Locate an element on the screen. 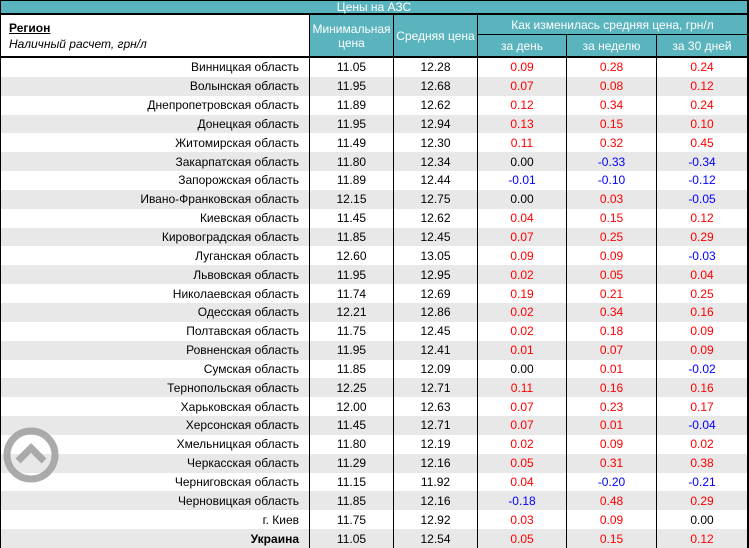 This screenshot has height=548, width=749. change-day-cell: 0.11 is located at coordinates (522, 388).